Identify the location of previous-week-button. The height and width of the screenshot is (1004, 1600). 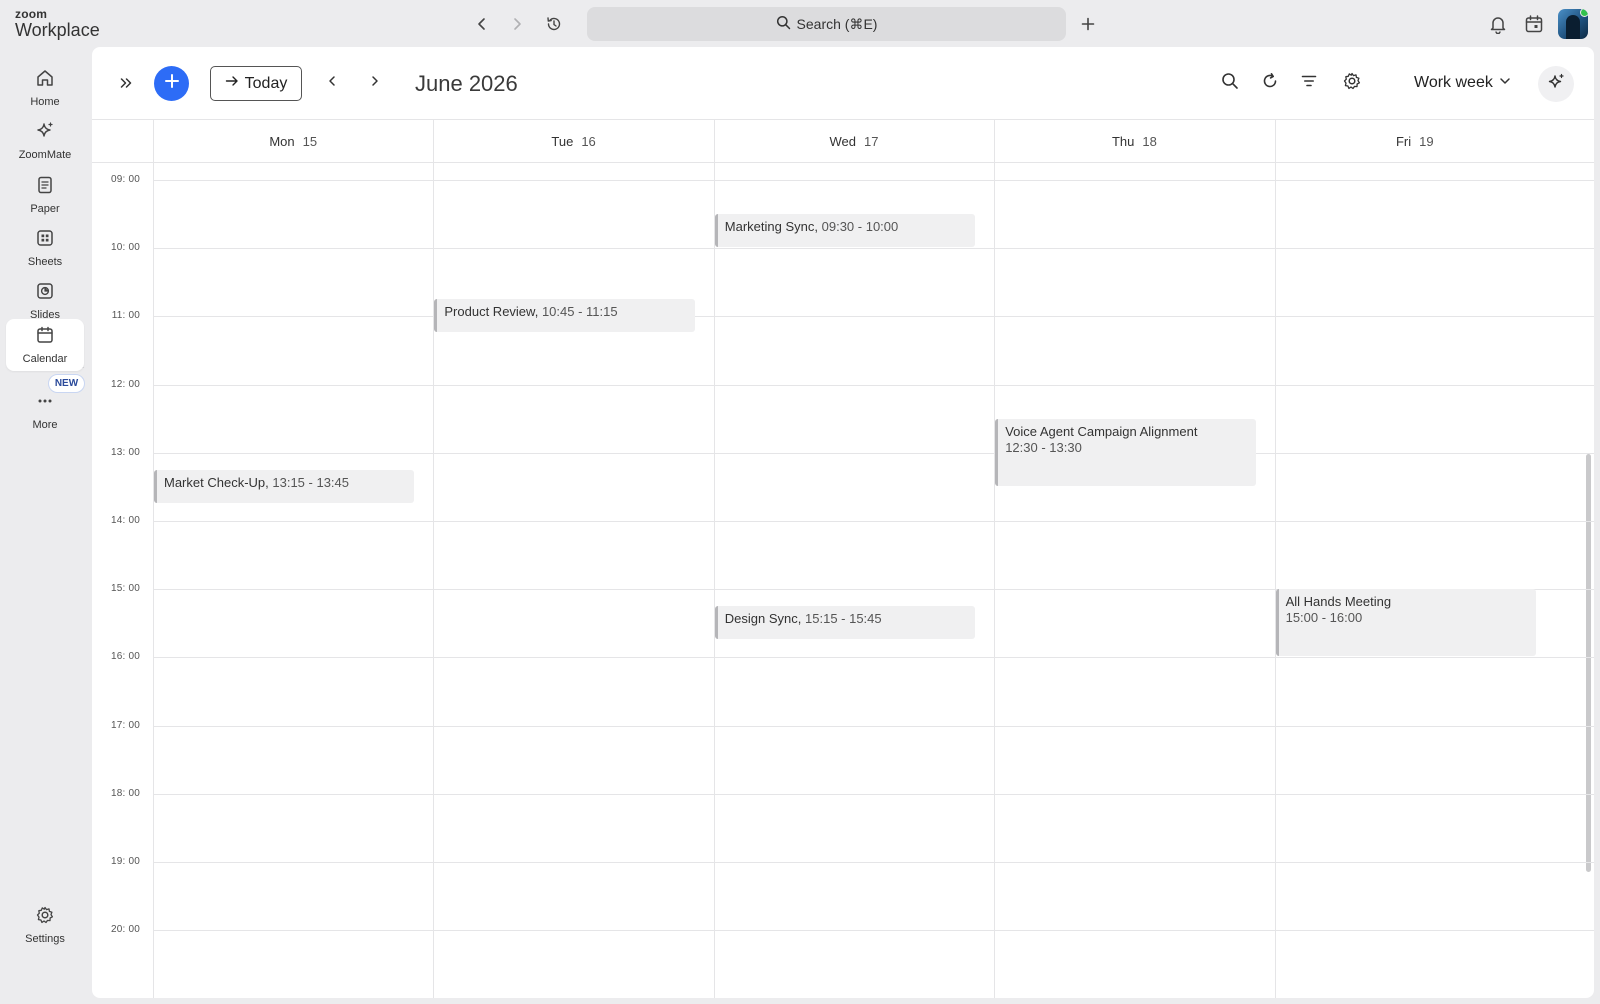
(332, 83).